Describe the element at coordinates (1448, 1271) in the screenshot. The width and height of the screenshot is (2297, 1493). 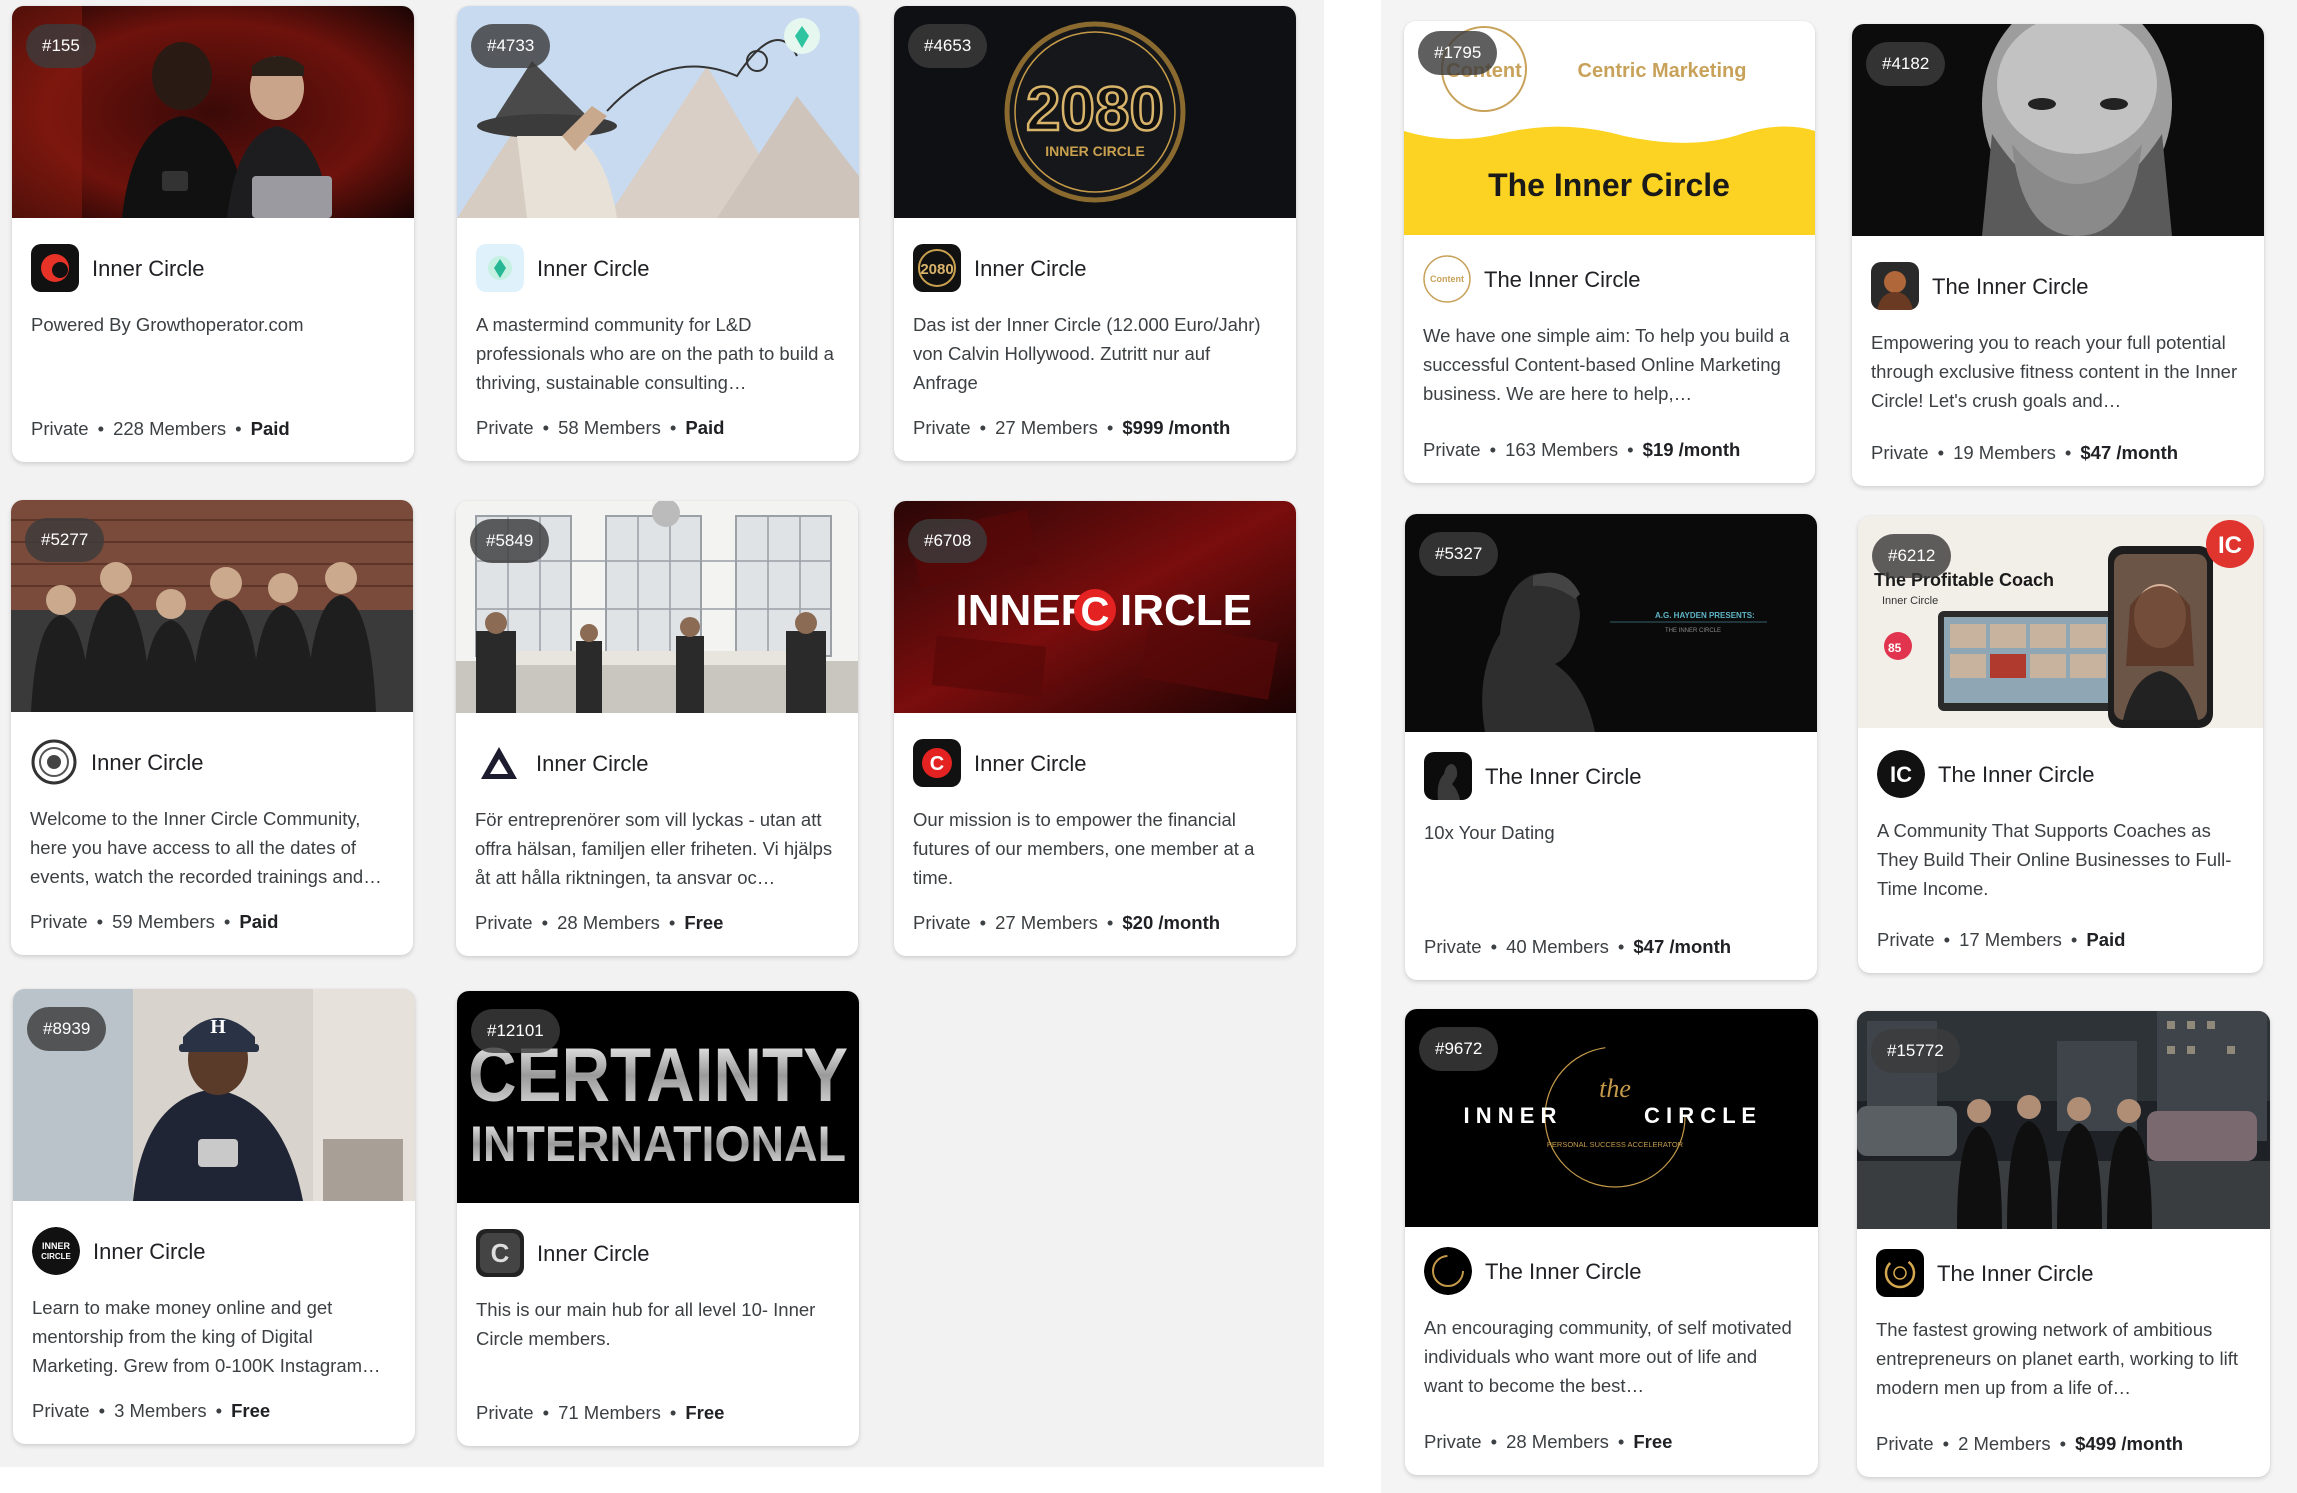
I see `gold-ring-logo-icon` at that location.